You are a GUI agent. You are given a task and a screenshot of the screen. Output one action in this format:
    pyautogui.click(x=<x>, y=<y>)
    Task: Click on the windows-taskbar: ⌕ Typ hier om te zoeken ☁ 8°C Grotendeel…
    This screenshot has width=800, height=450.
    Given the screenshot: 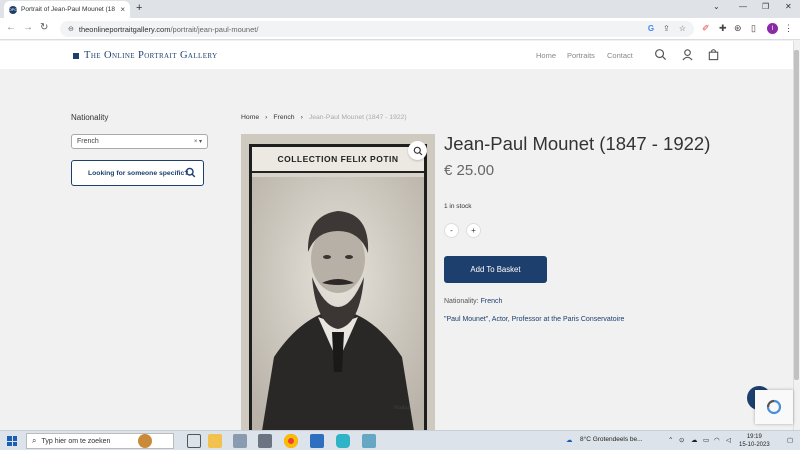 What is the action you would take?
    pyautogui.click(x=400, y=440)
    